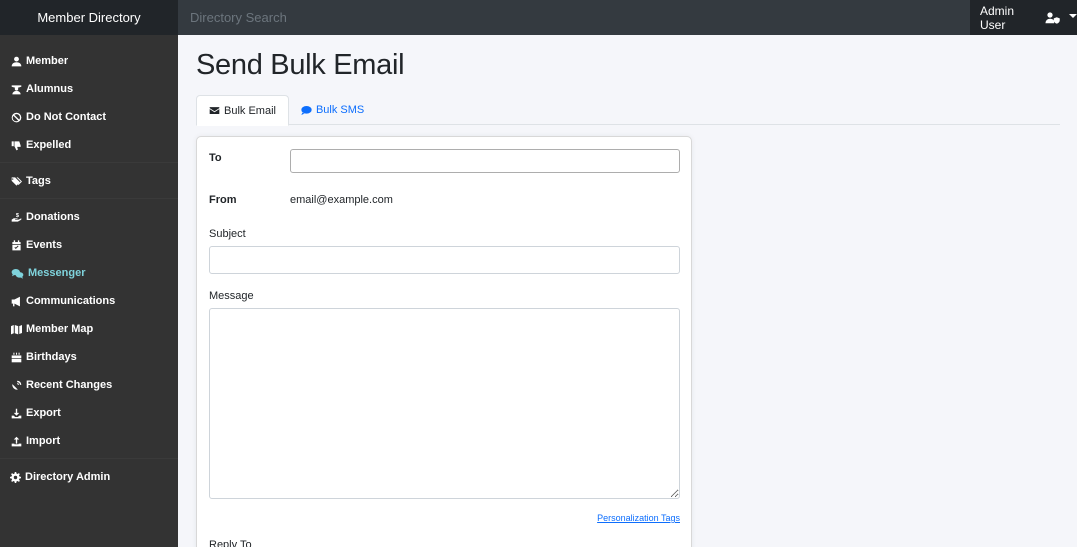 Image resolution: width=1077 pixels, height=547 pixels. Describe the element at coordinates (16, 301) in the screenshot. I see `bullhorn-icon` at that location.